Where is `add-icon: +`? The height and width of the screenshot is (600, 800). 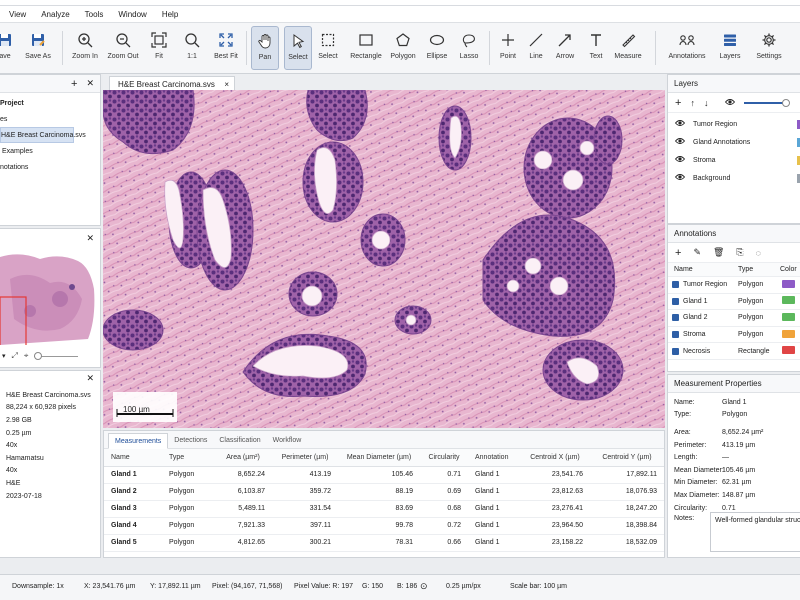 add-icon: + is located at coordinates (74, 84).